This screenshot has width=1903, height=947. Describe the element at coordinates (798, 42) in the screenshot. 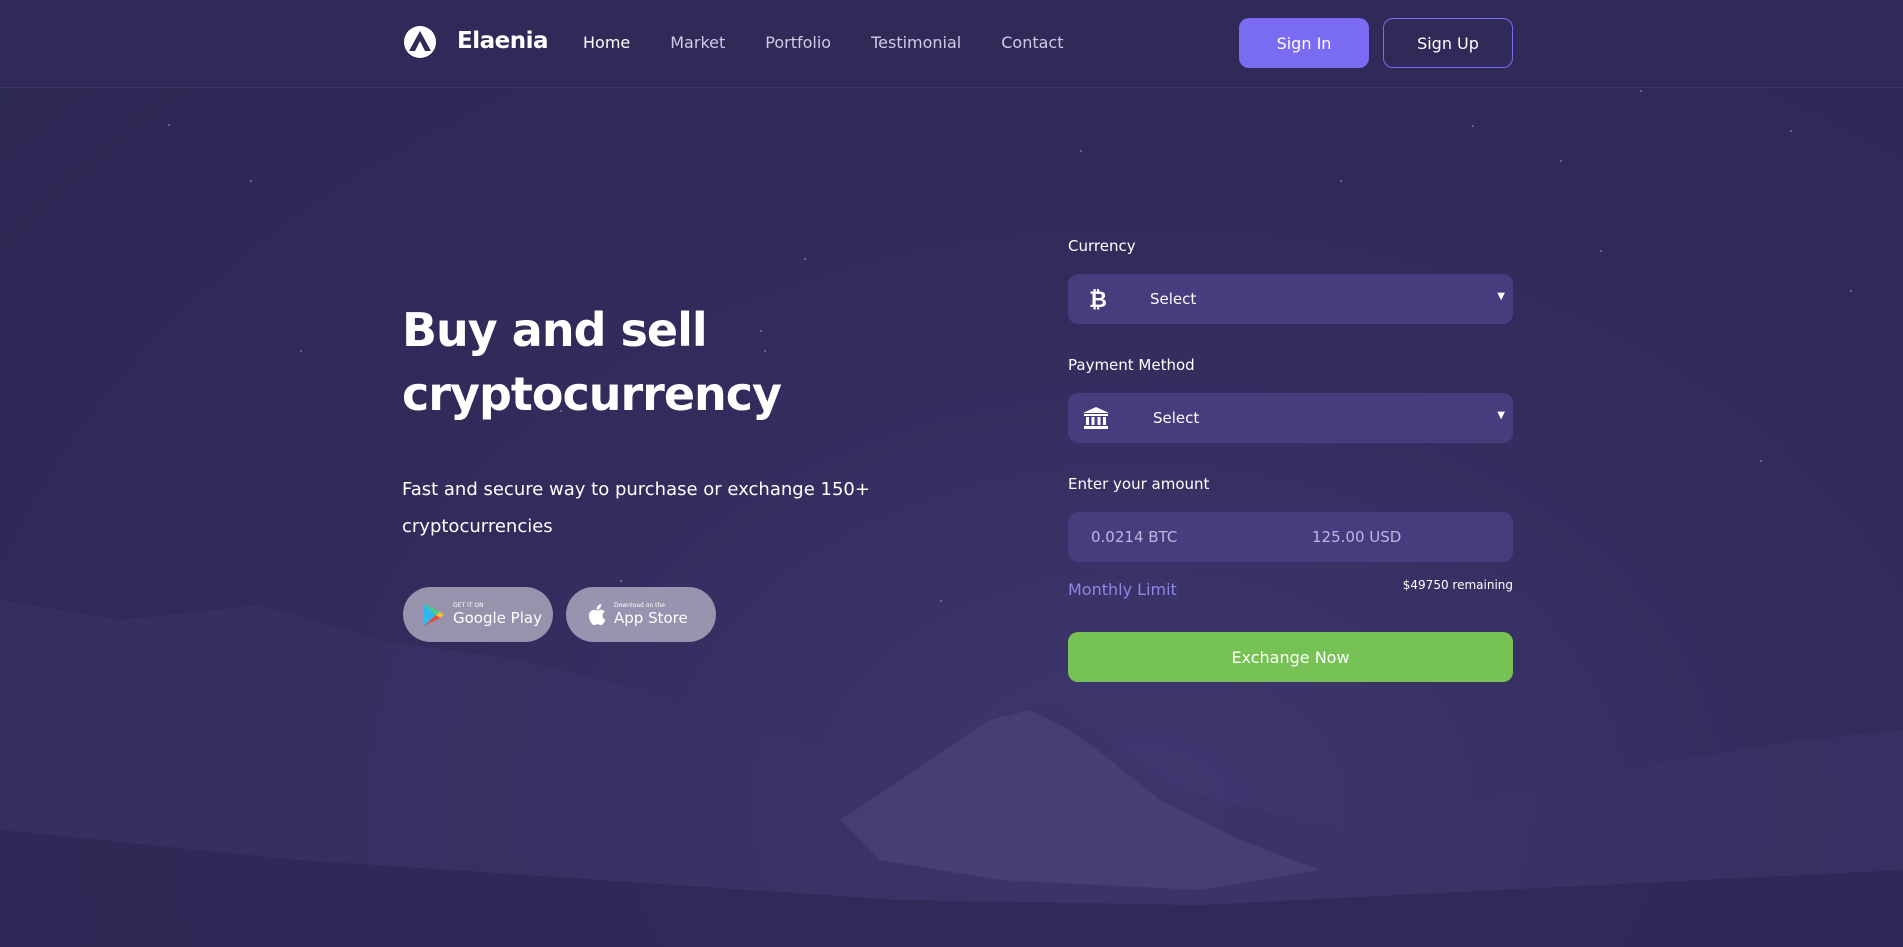

I see `nav-portfolio: Portfolio` at that location.